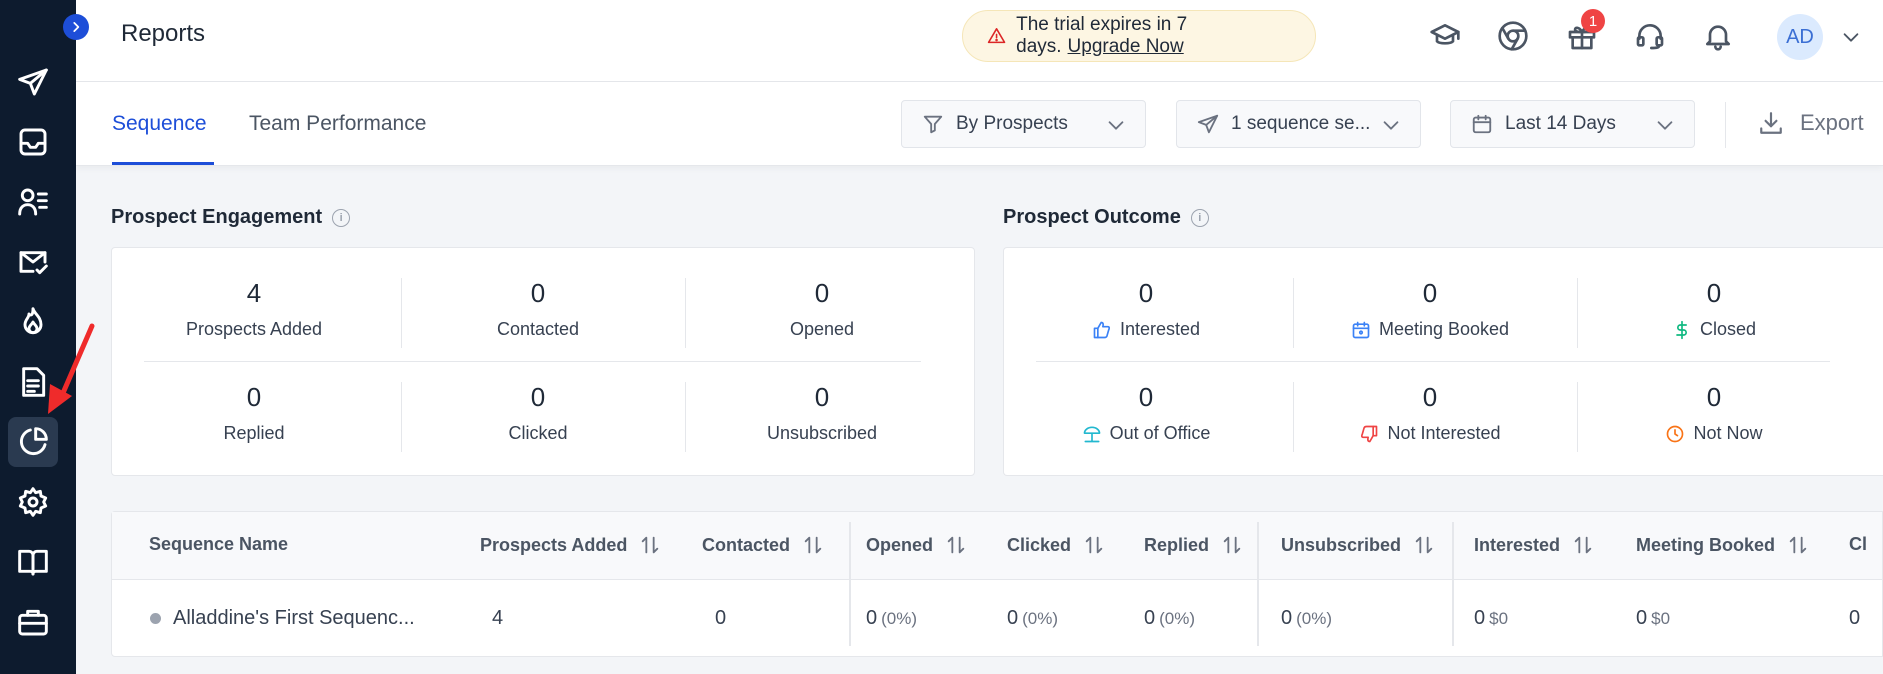 The height and width of the screenshot is (674, 1883). Describe the element at coordinates (763, 545) in the screenshot. I see `column-header-contacted: Contacted` at that location.